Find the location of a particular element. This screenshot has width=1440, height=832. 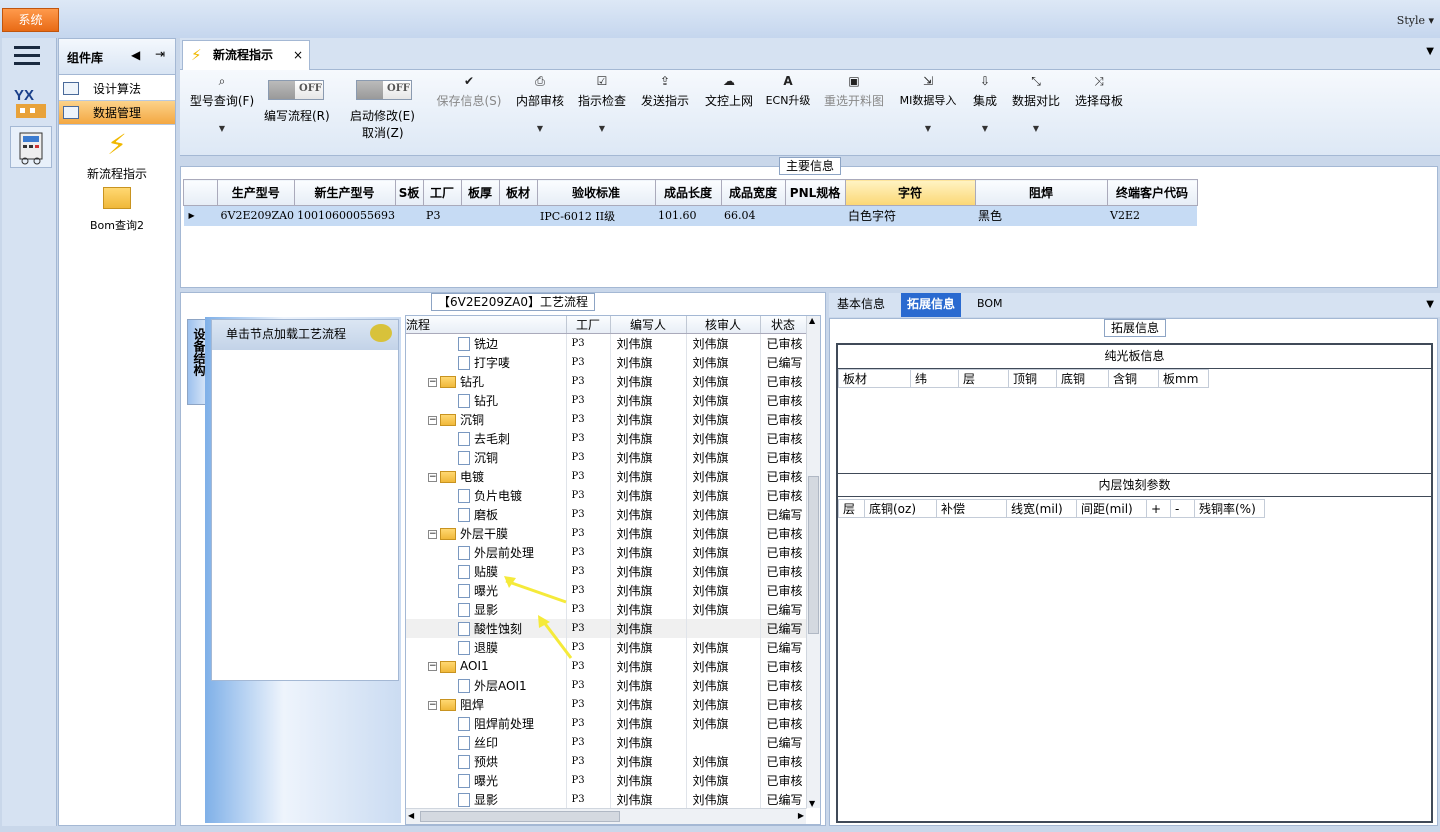

dropdown-caret-icon: ▼ is located at coordinates (928, 128).